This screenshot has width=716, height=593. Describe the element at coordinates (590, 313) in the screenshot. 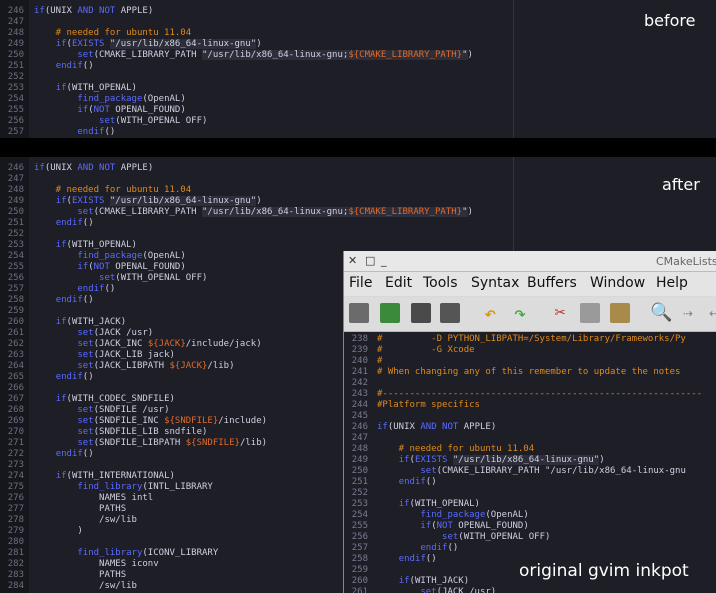

I see `copy-icon` at that location.